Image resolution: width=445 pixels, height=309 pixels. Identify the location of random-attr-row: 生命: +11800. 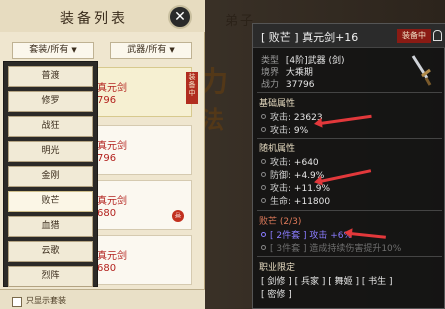
(295, 200).